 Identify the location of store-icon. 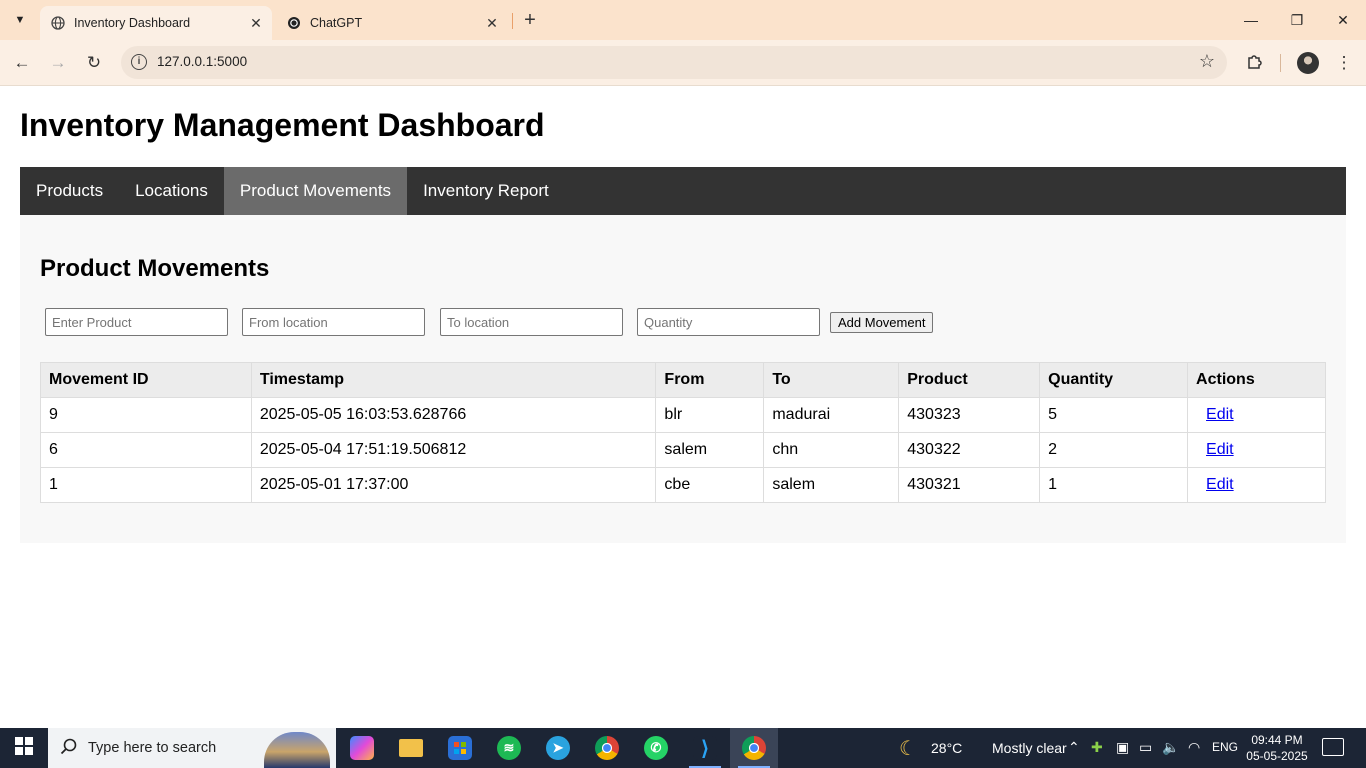
(460, 748).